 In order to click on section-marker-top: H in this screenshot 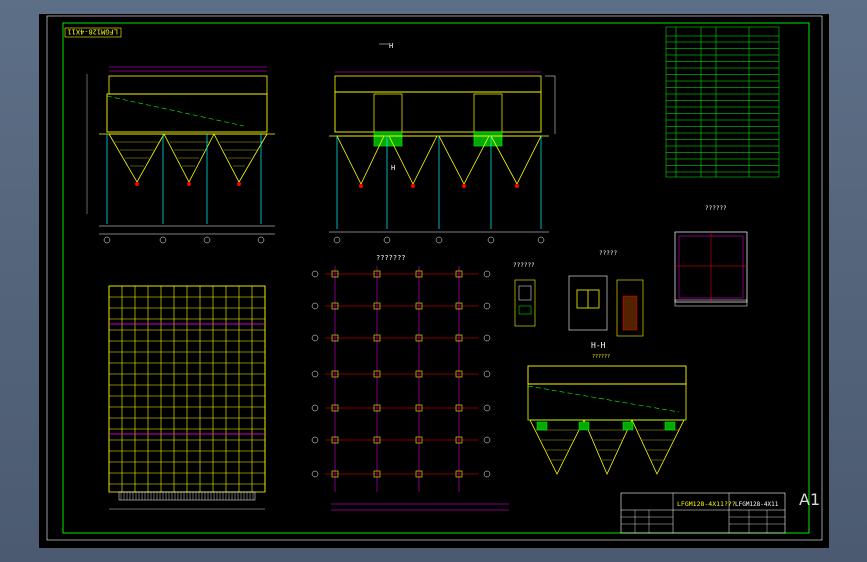, I will do `click(391, 46)`.